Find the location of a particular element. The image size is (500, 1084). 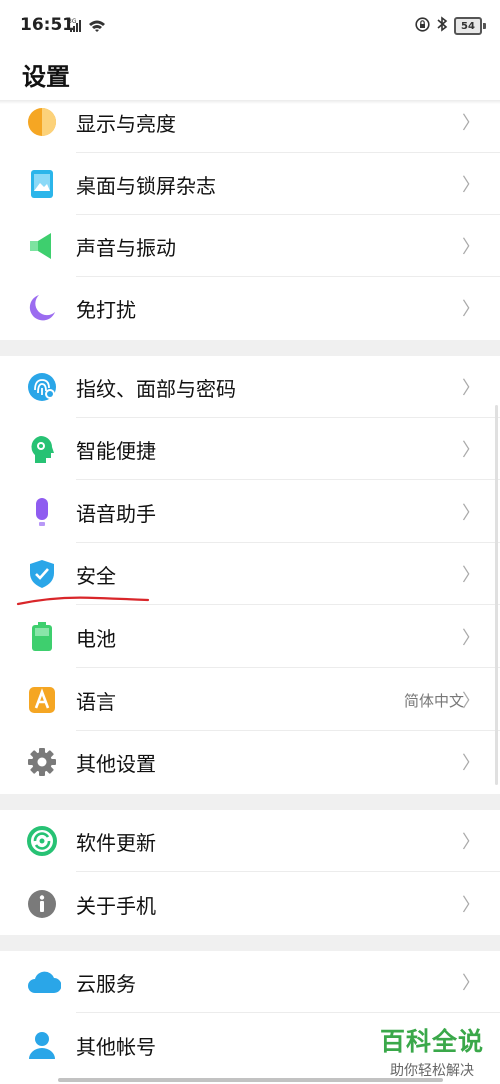

watermark-title: 百科全说 is located at coordinates (431, 1041).